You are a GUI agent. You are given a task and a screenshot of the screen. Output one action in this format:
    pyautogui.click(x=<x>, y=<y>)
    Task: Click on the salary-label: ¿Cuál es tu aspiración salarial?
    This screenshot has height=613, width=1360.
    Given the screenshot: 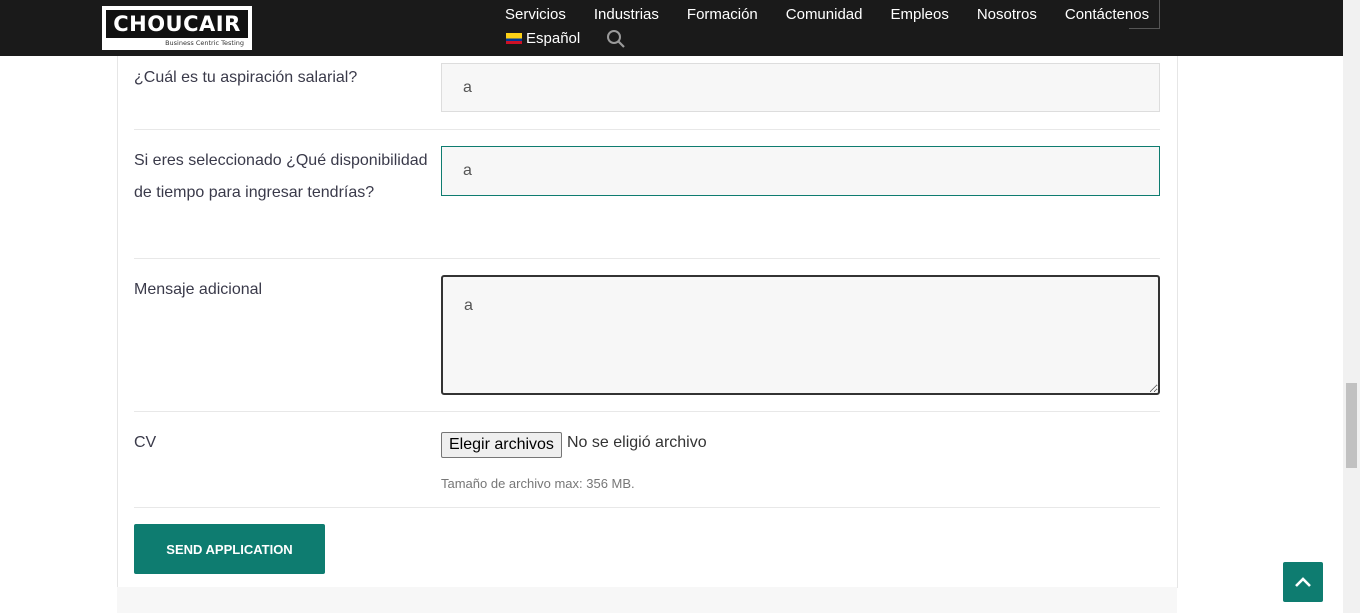 What is the action you would take?
    pyautogui.click(x=246, y=77)
    